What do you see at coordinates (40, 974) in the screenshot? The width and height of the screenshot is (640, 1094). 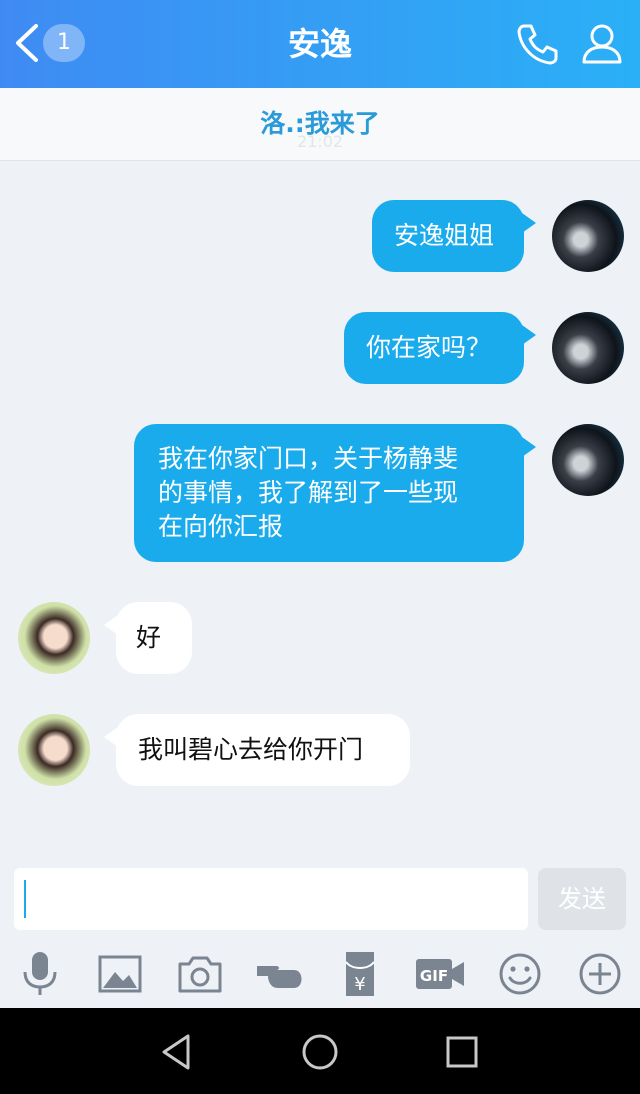 I see `microphone-icon` at bounding box center [40, 974].